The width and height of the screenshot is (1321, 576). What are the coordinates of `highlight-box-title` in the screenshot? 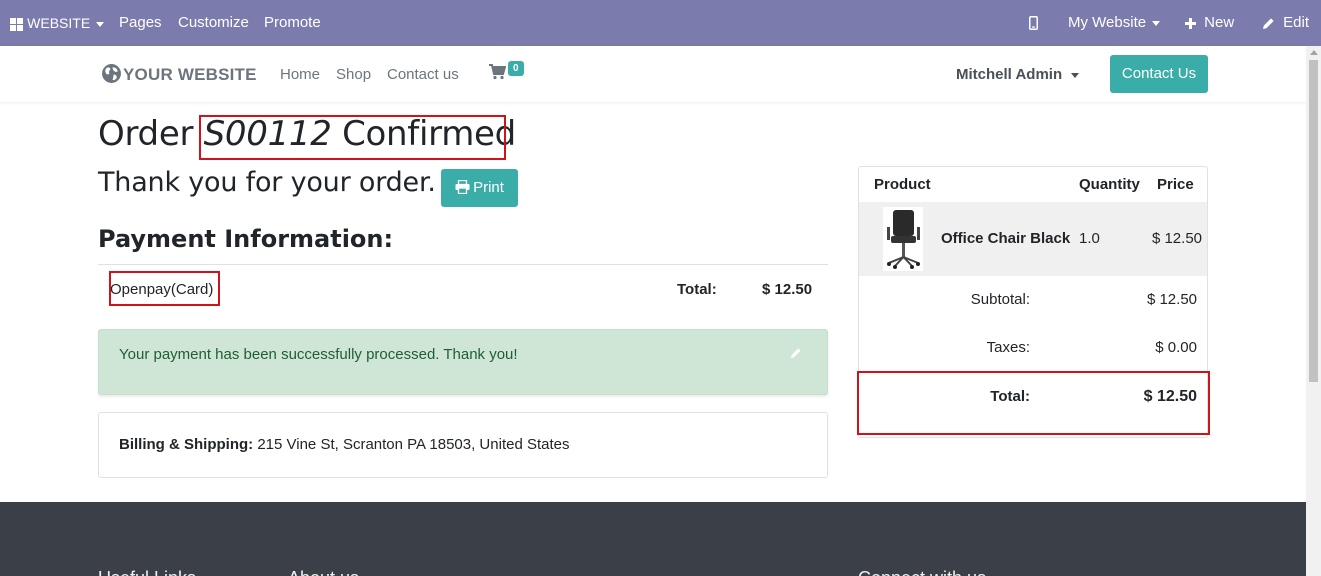 It's located at (352, 137).